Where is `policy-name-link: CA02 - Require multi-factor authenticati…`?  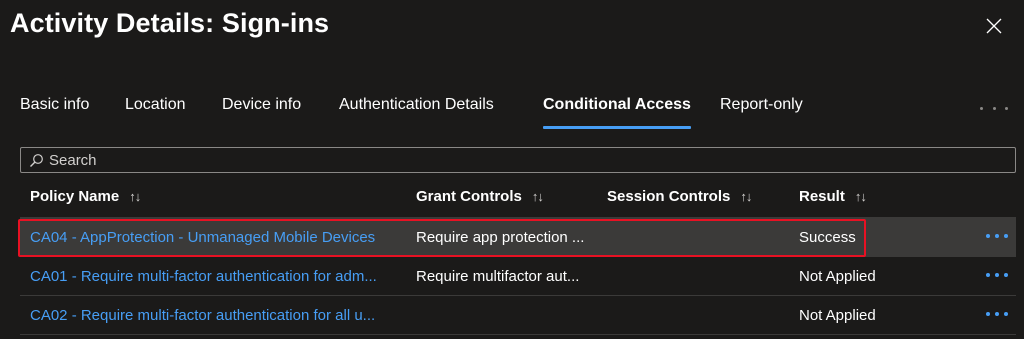
policy-name-link: CA02 - Require multi-factor authenticati… is located at coordinates (217, 315).